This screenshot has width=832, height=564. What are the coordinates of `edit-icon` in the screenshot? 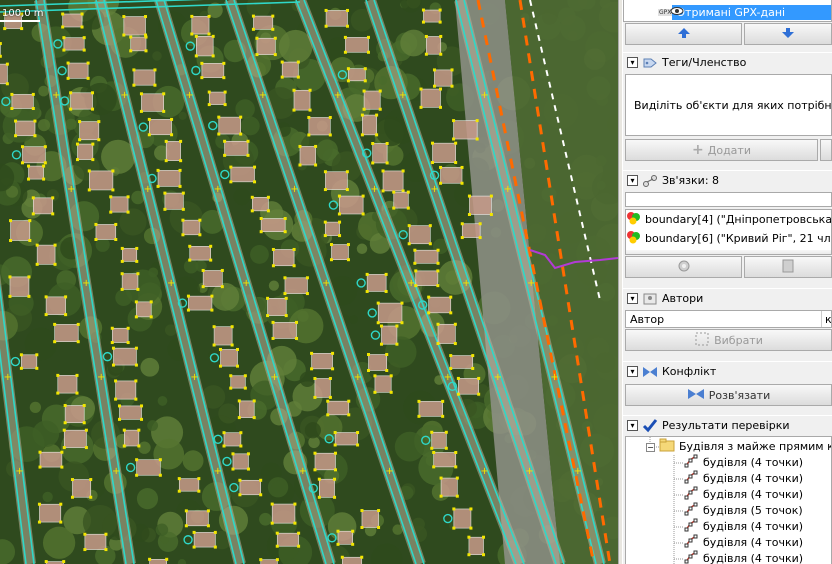 It's located at (788, 267).